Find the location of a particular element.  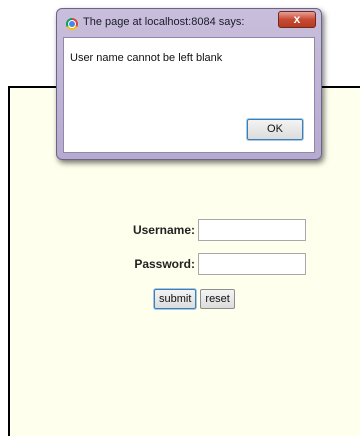

password-input is located at coordinates (252, 264).